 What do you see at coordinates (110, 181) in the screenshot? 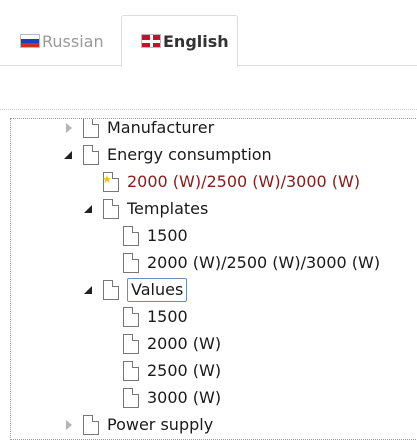
I see `starred-document-icon` at bounding box center [110, 181].